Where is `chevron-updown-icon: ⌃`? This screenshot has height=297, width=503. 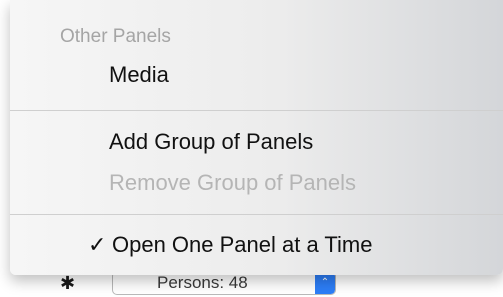
chevron-updown-icon: ⌃ is located at coordinates (325, 283).